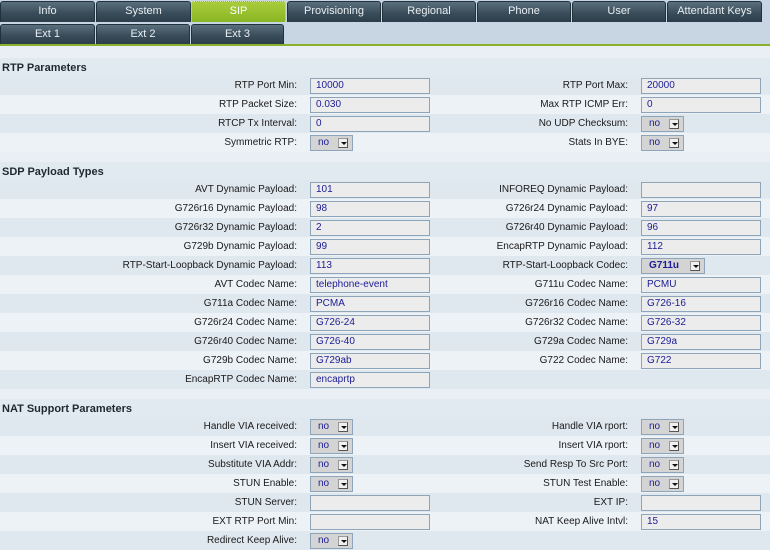  Describe the element at coordinates (581, 521) in the screenshot. I see `nat-keep-alive-intvl-label: NAT Keep Alive Intvl:` at that location.